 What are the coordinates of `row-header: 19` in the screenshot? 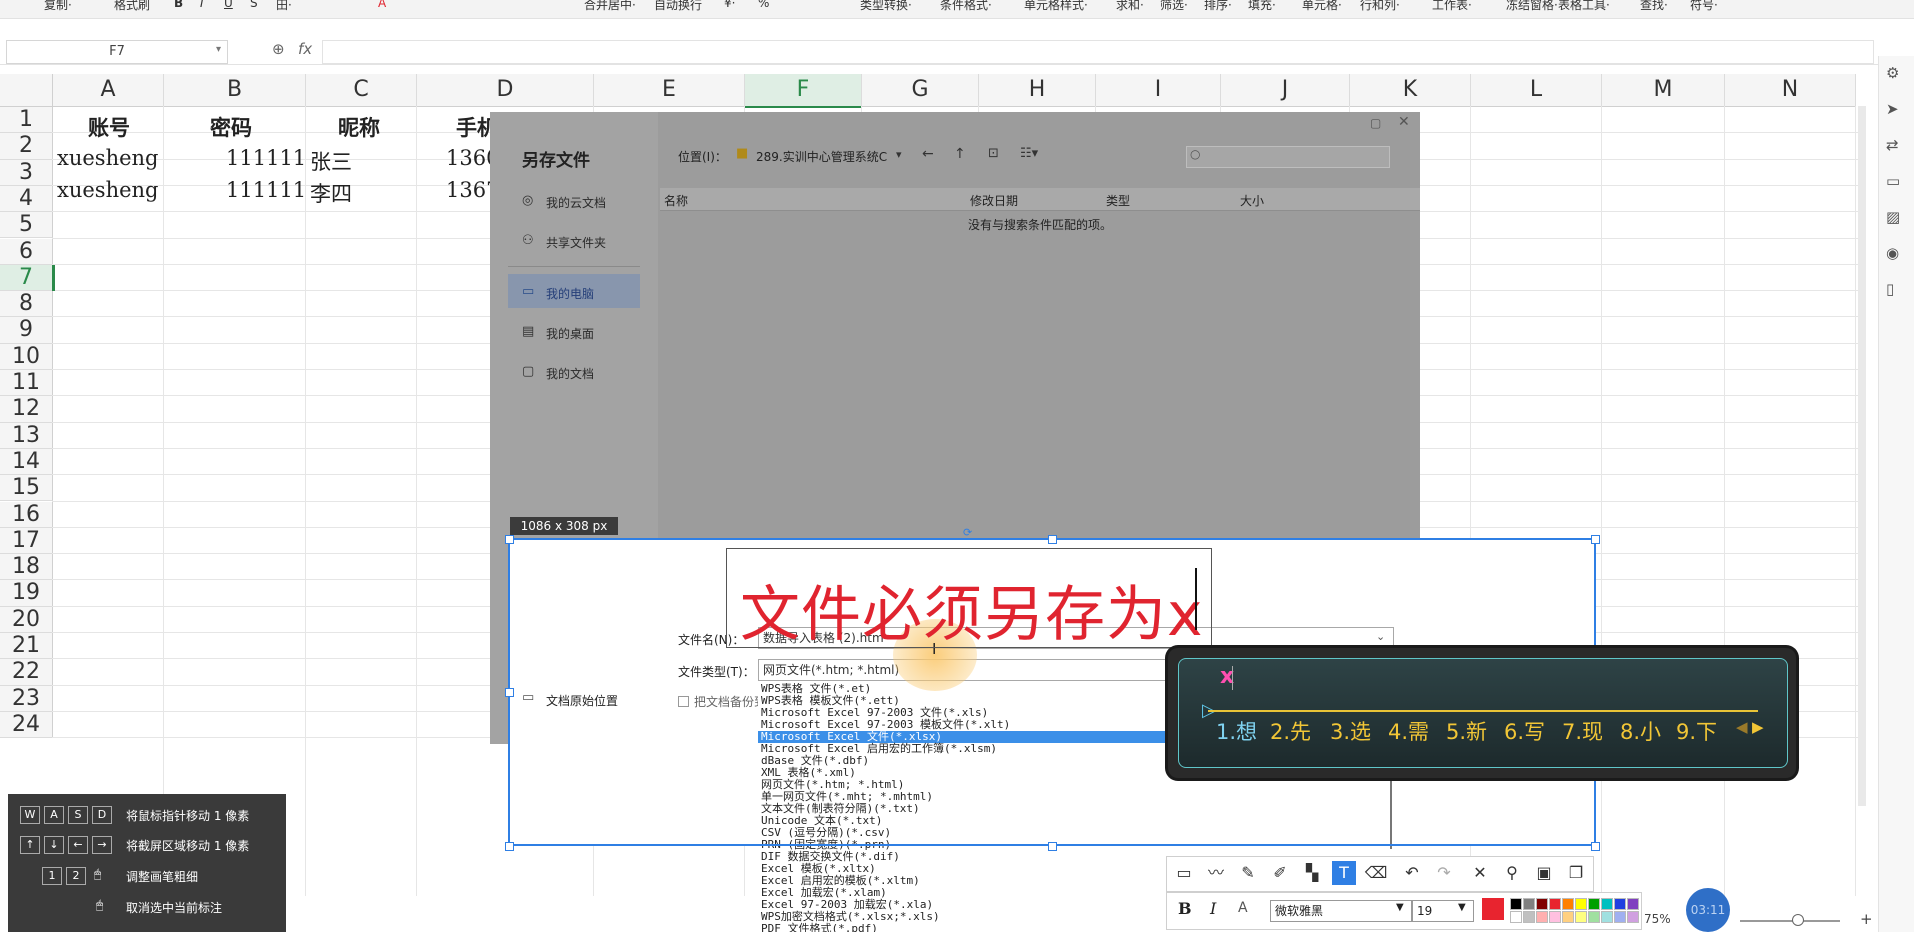 It's located at (26, 593).